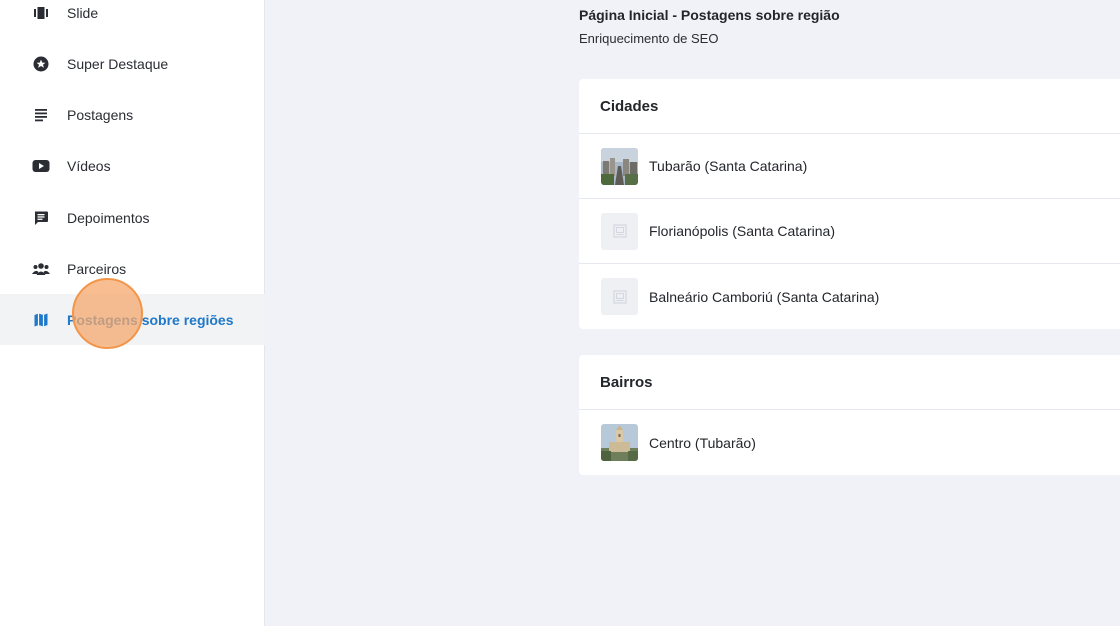  I want to click on sidebar-item-depoimentos: Depoimentos, so click(132, 217).